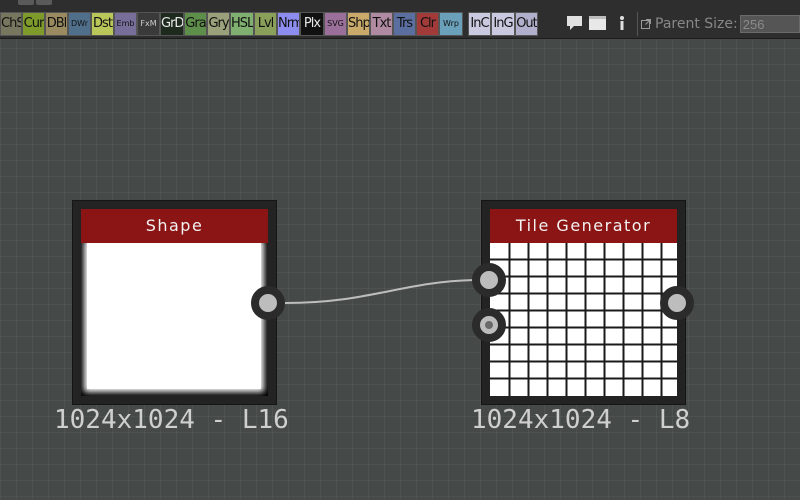 Image resolution: width=800 pixels, height=500 pixels. I want to click on tile-generator-output-port, so click(677, 303).